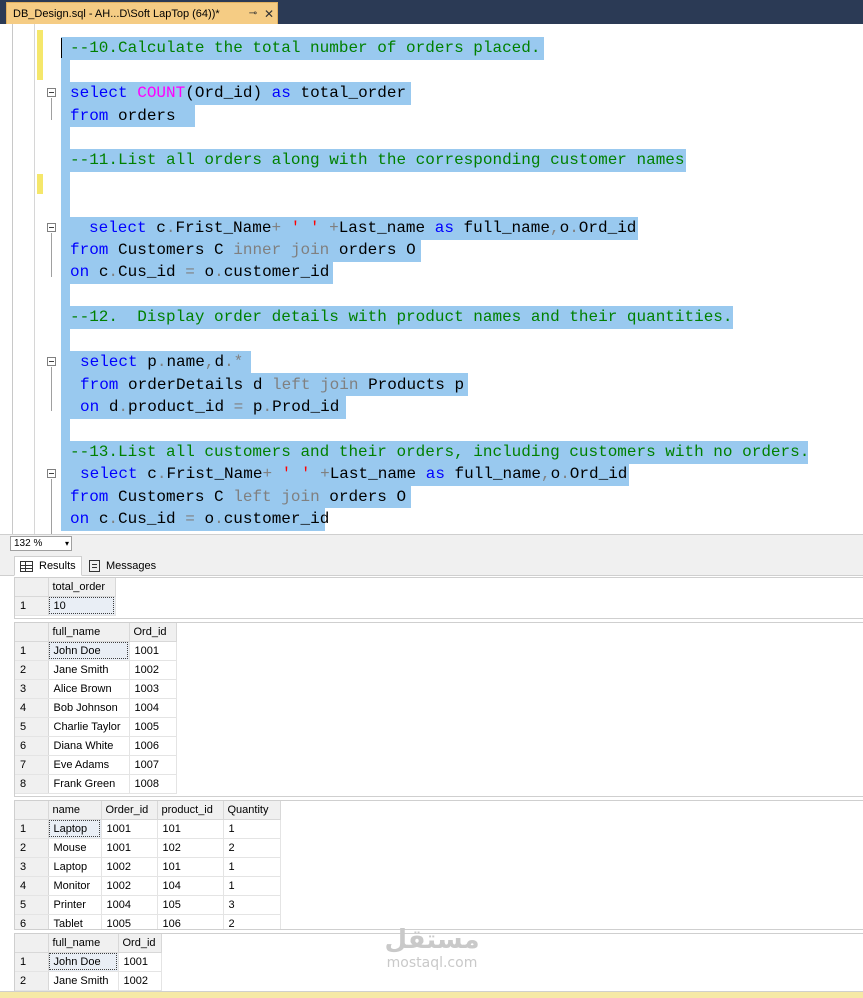  I want to click on grid-cell: Printer, so click(75, 905).